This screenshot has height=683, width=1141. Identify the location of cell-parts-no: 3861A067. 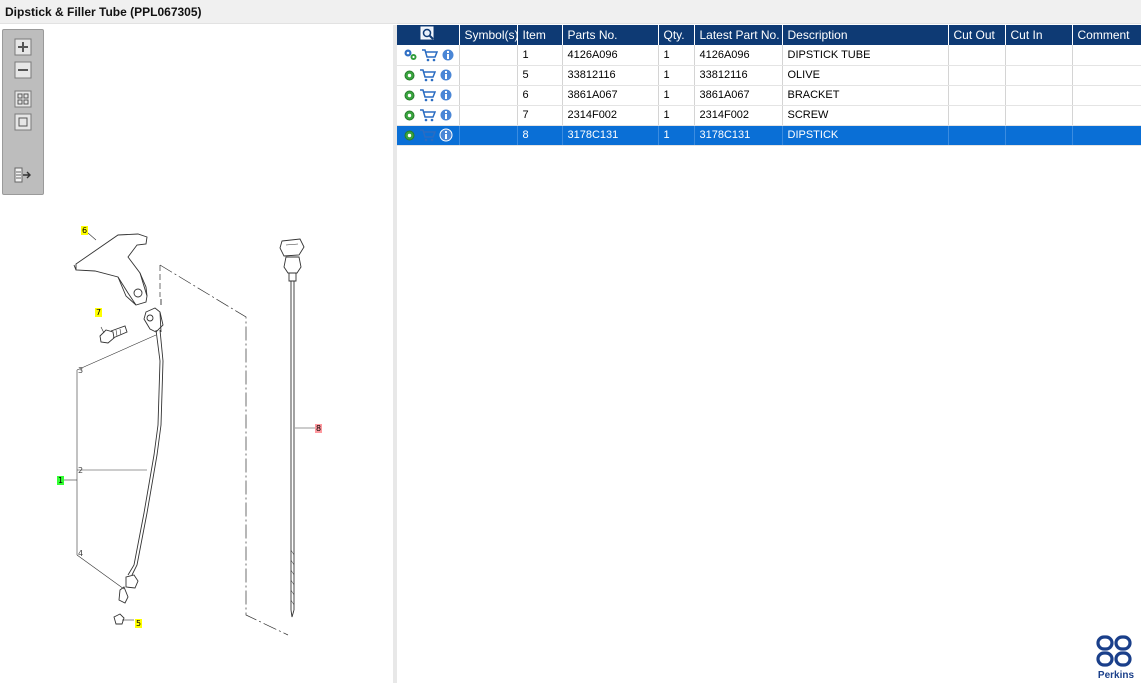
(610, 95).